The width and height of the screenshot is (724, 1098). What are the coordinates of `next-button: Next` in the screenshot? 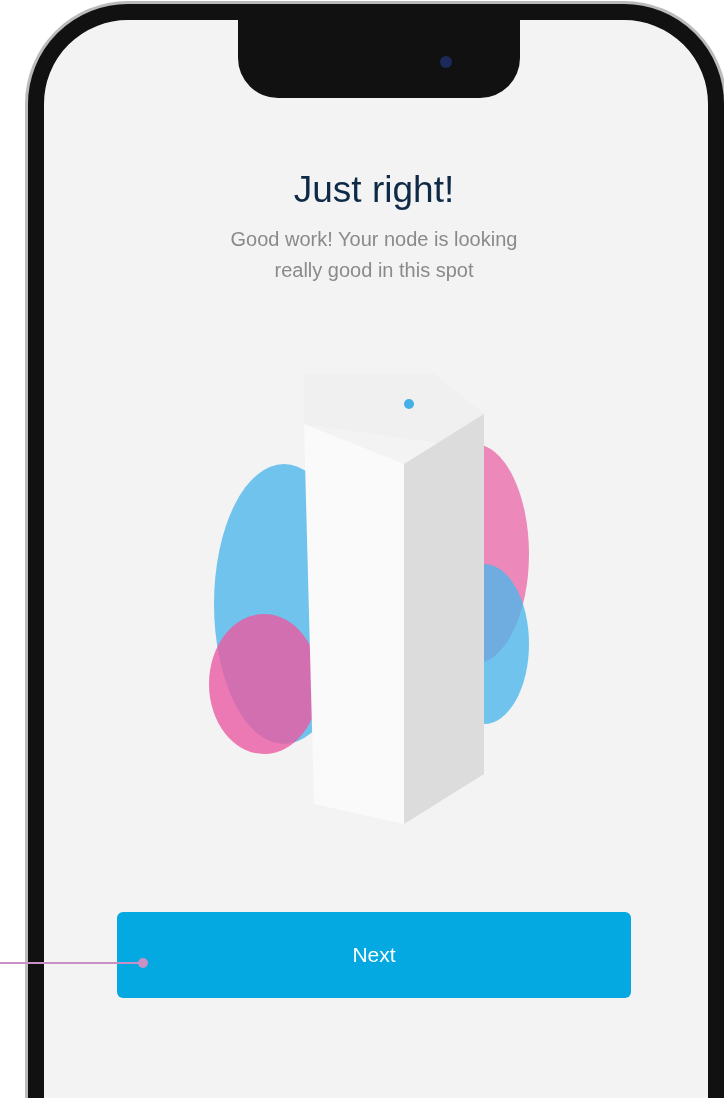 It's located at (374, 954).